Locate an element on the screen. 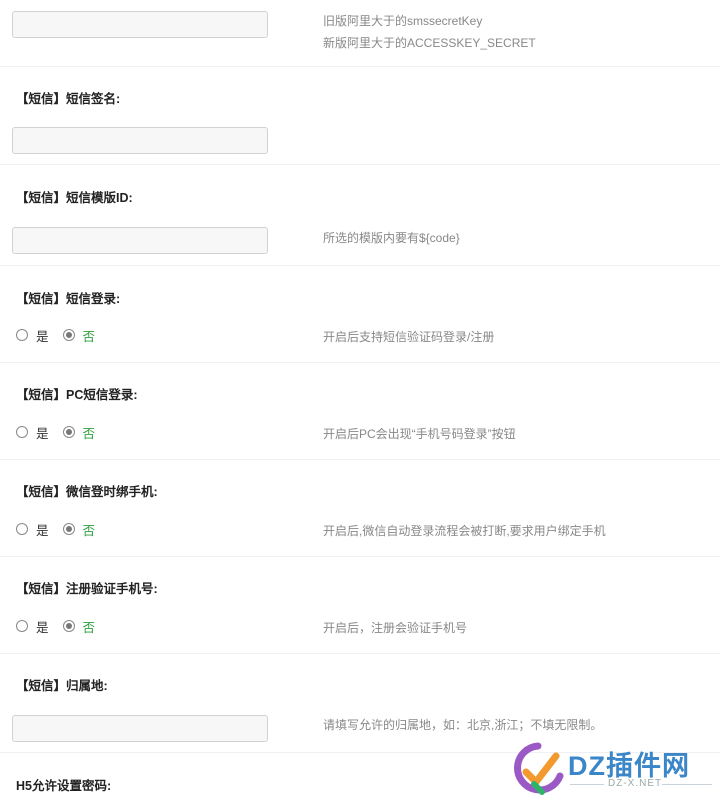  wechat-bind-phone-radio-group: 是 否 is located at coordinates (62, 529).